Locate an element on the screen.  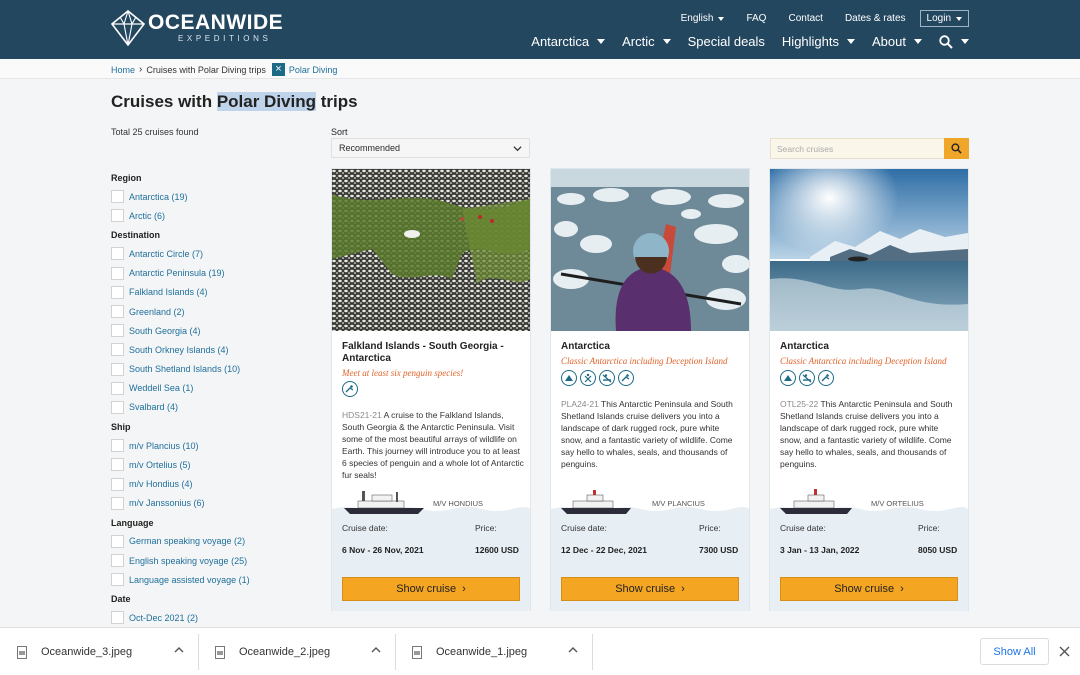
title-highlight: Polar Diving is located at coordinates (266, 101).